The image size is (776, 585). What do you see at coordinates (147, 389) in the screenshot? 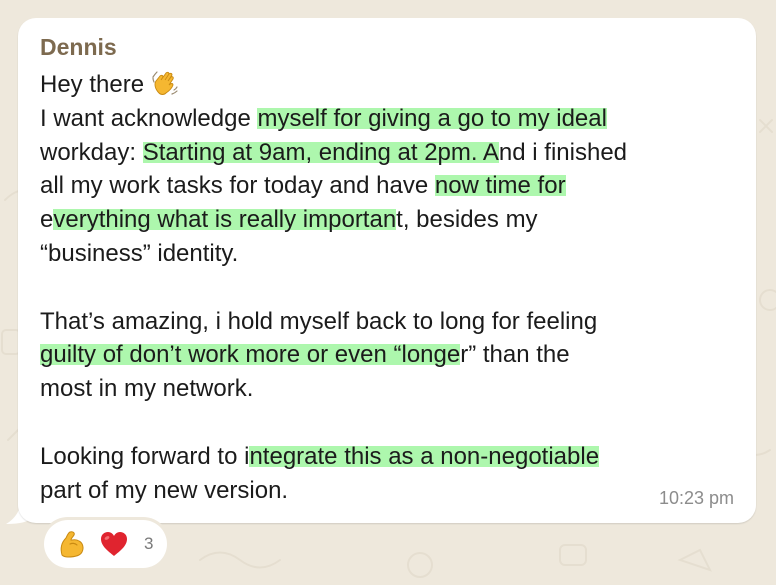
I see `message-text-segment: most in my network.` at bounding box center [147, 389].